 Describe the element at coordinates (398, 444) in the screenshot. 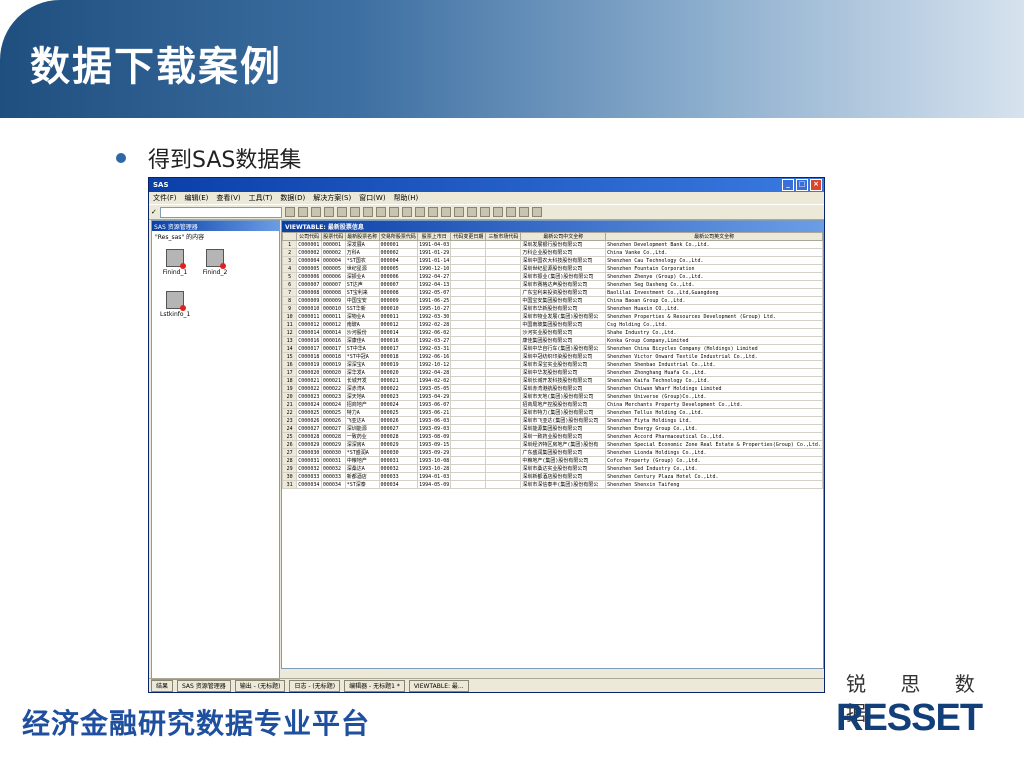

I see `table-cell: 000029` at that location.